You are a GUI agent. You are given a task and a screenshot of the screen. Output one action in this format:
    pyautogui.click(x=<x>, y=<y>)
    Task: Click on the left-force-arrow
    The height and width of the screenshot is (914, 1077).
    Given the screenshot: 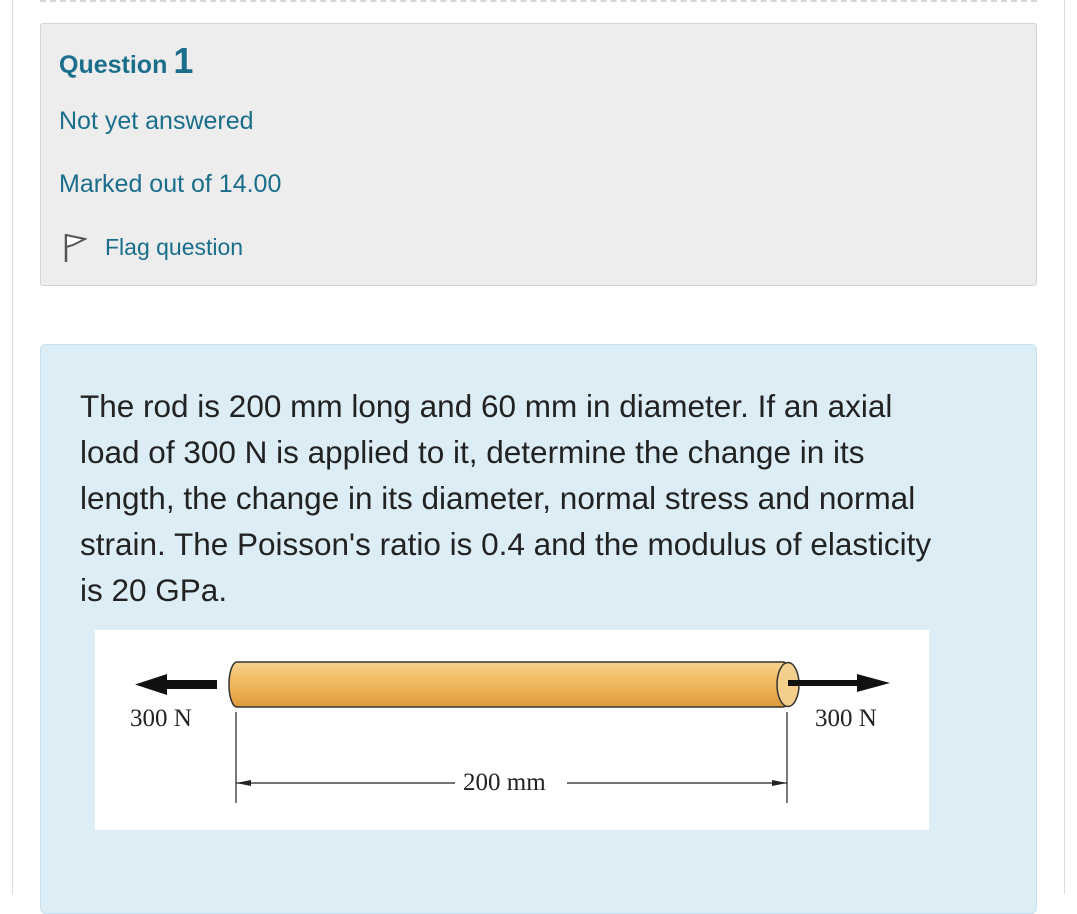 What is the action you would take?
    pyautogui.click(x=176, y=684)
    